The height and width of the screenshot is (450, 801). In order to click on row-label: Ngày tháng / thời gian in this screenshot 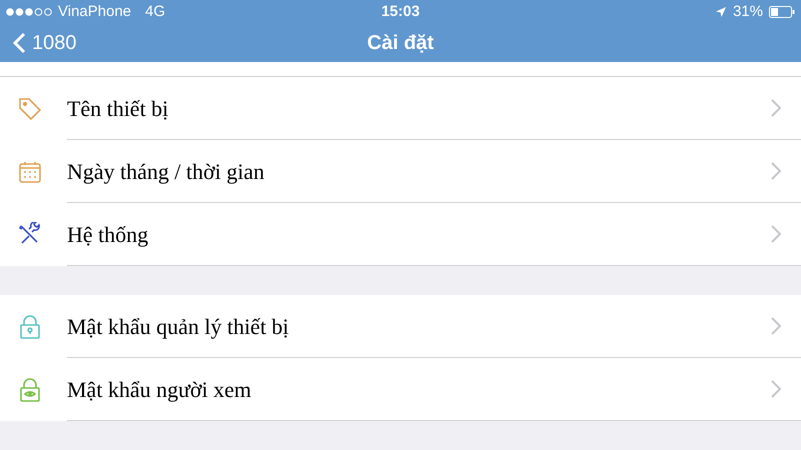, I will do `click(165, 172)`.